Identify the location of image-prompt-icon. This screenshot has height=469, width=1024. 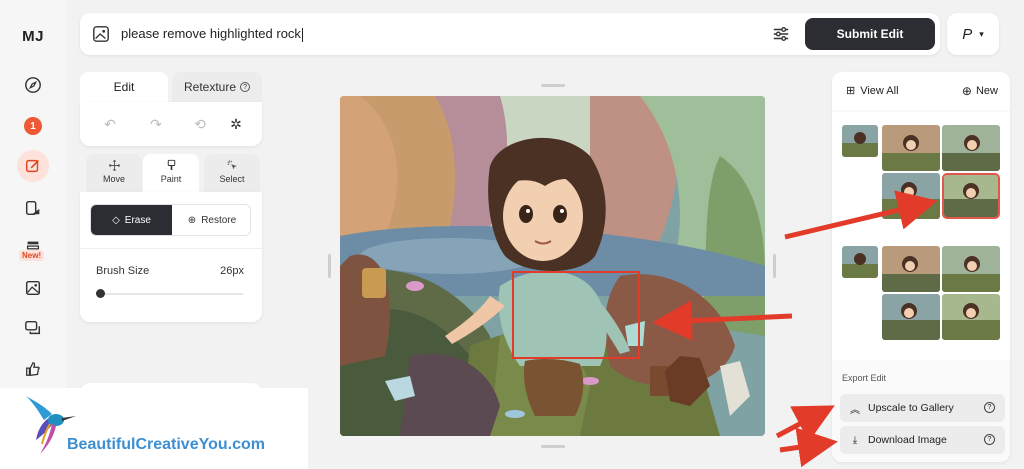
(101, 34).